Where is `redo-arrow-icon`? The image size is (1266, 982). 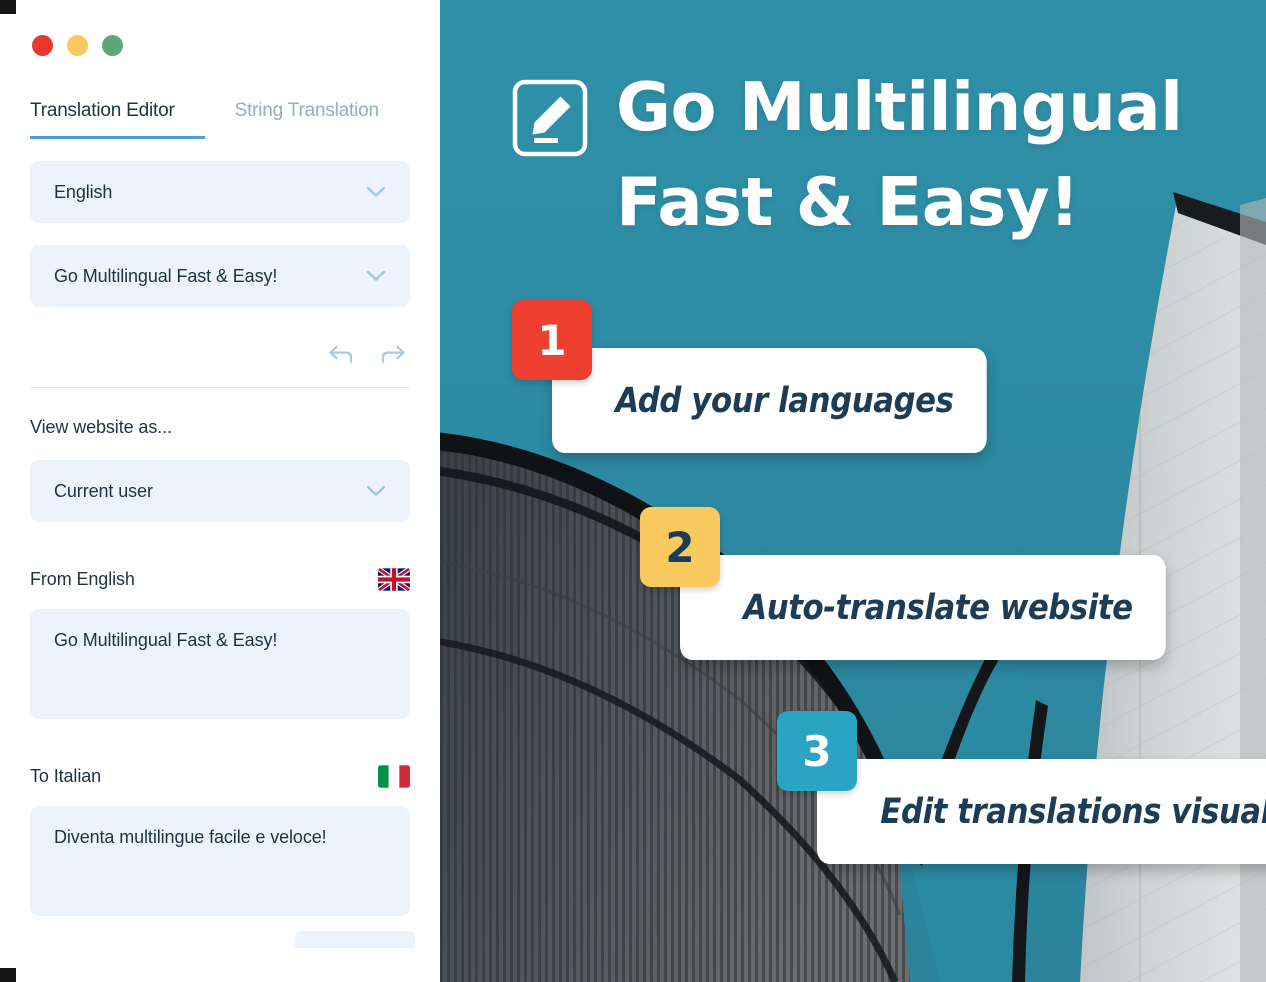 redo-arrow-icon is located at coordinates (393, 354).